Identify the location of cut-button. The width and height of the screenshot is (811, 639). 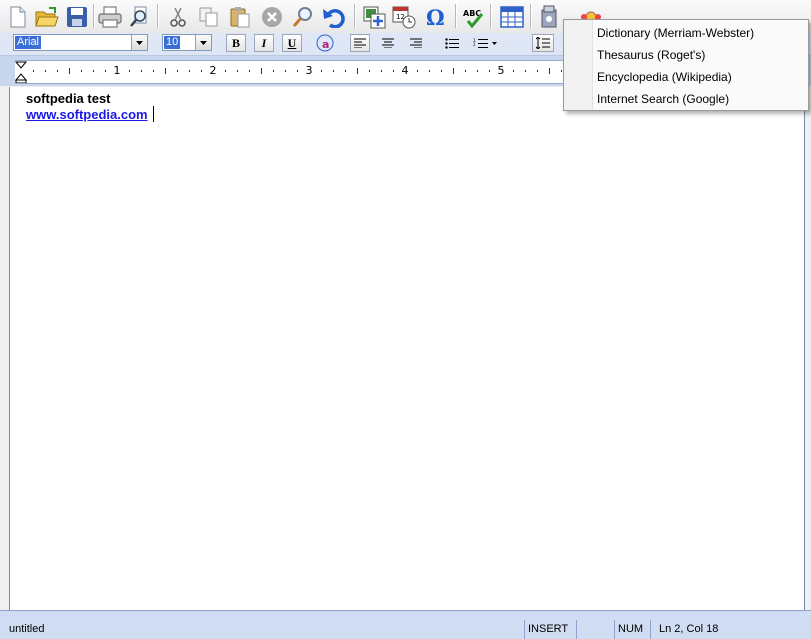
(177, 16).